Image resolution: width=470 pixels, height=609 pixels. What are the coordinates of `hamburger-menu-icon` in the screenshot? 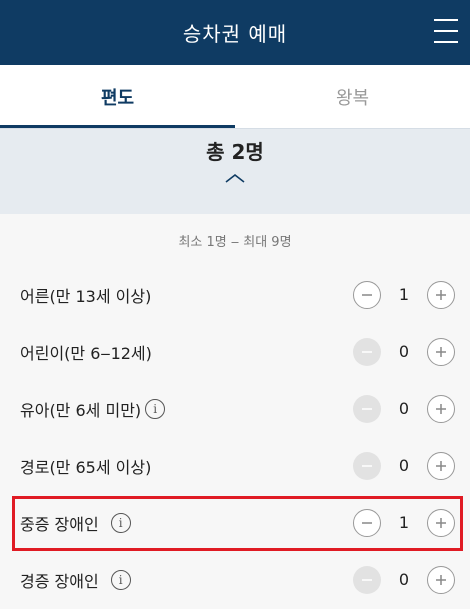 It's located at (446, 31).